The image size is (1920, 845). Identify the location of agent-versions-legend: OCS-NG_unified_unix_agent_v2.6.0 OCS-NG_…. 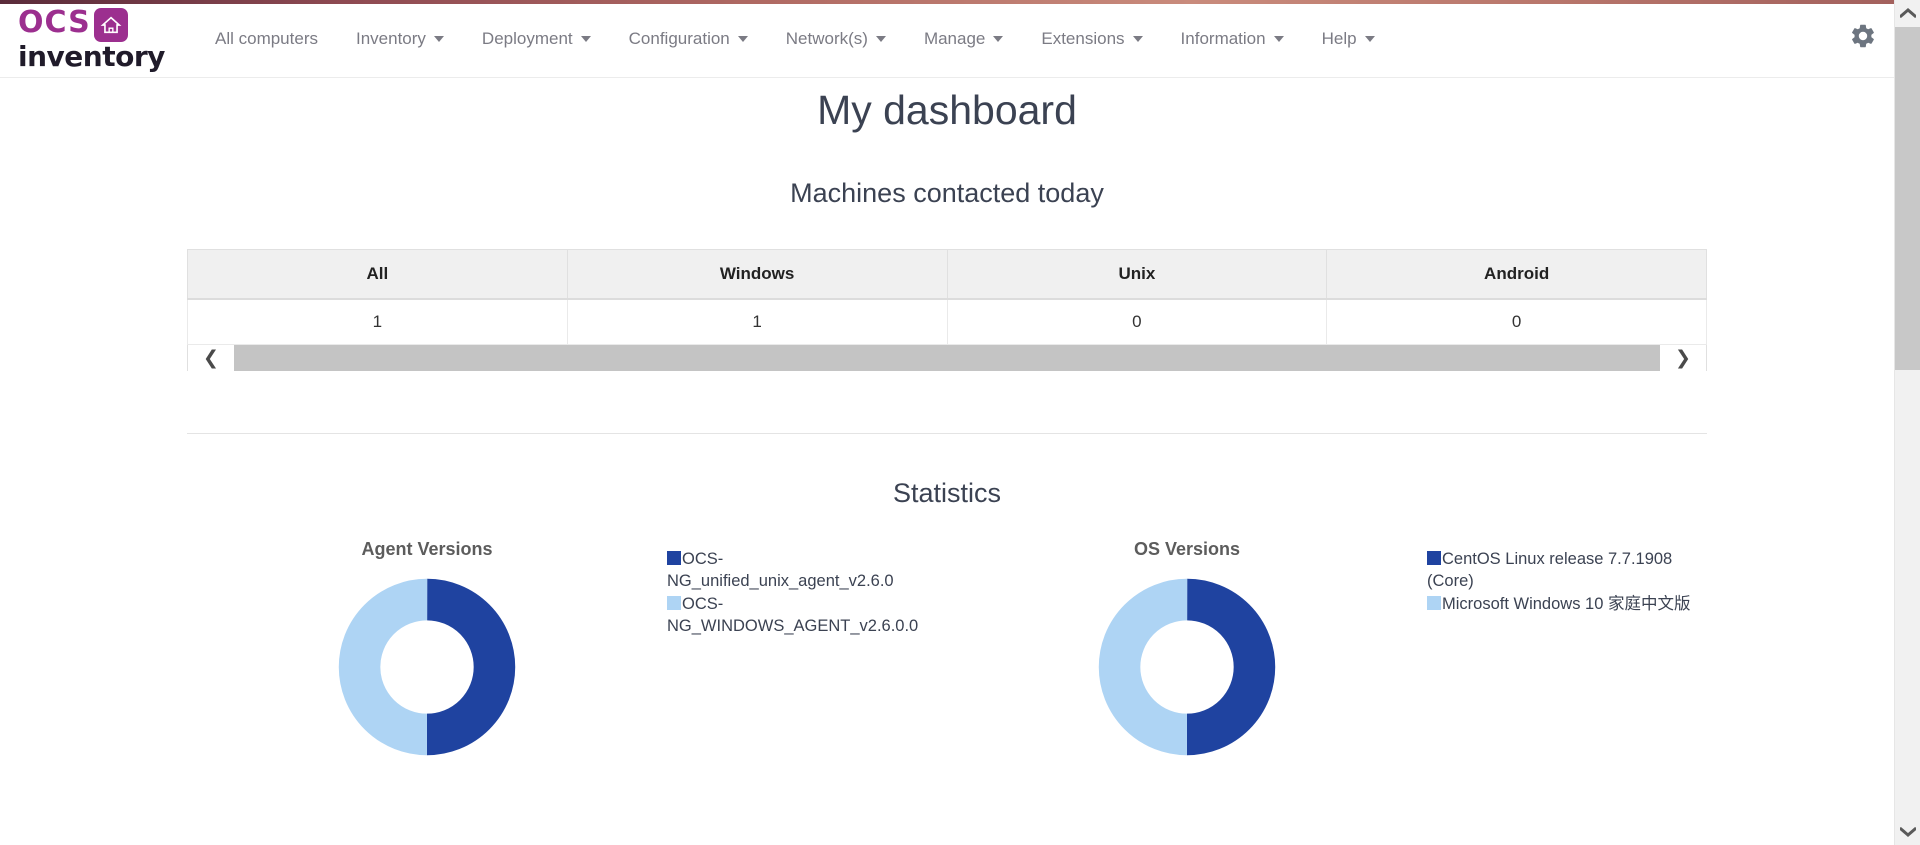
(807, 589).